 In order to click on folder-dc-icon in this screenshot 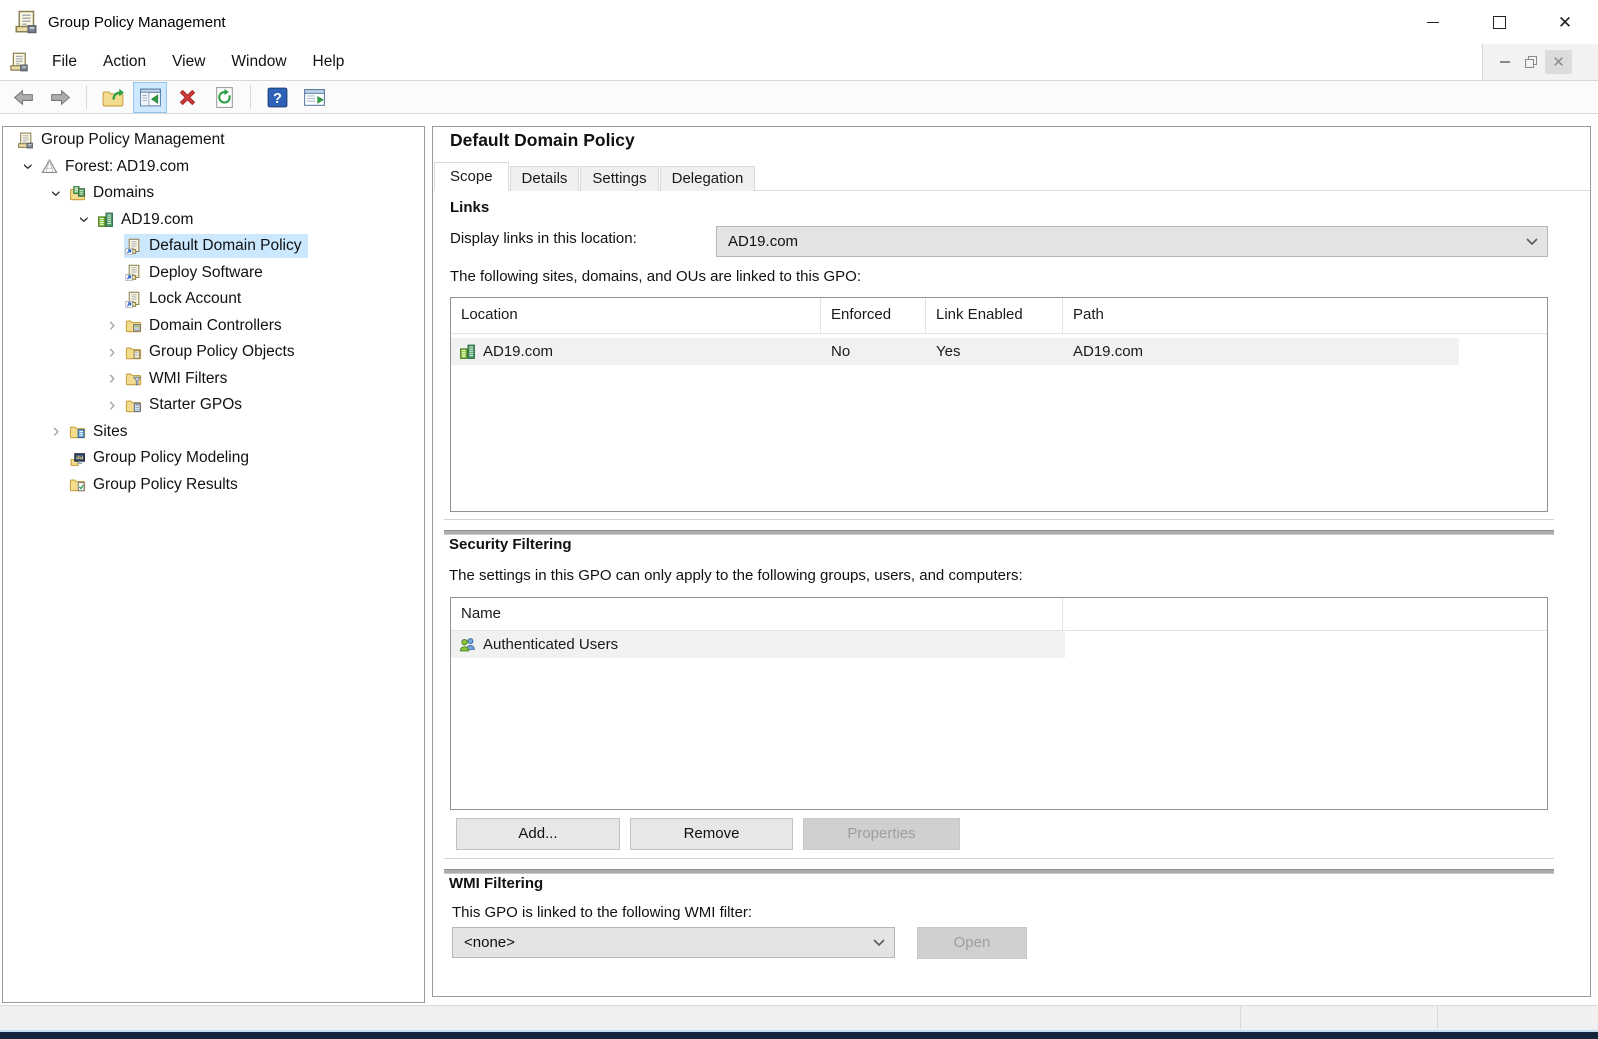, I will do `click(133, 325)`.